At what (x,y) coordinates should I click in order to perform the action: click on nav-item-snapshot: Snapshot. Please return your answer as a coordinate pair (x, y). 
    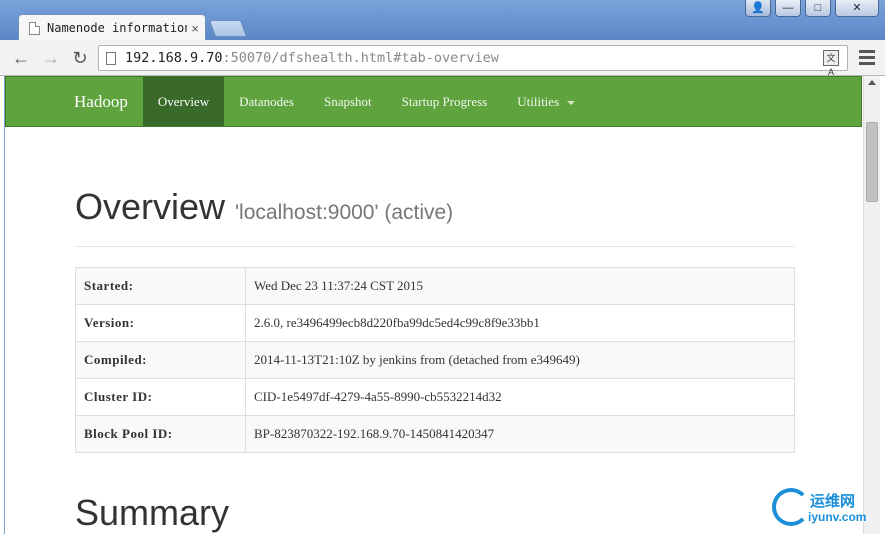
    Looking at the image, I should click on (348, 101).